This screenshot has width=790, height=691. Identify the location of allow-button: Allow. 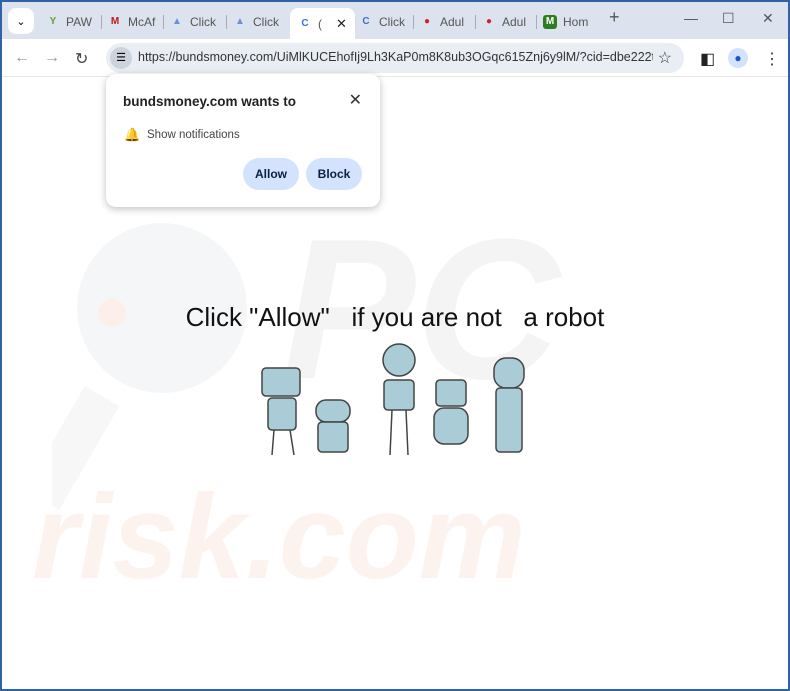
(271, 174).